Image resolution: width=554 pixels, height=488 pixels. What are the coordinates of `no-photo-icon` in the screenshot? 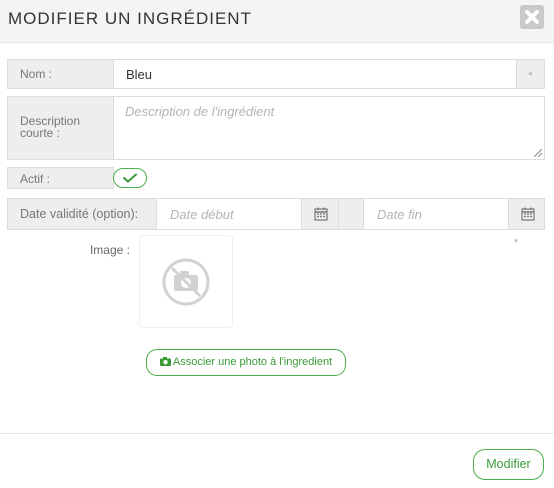 It's located at (186, 282).